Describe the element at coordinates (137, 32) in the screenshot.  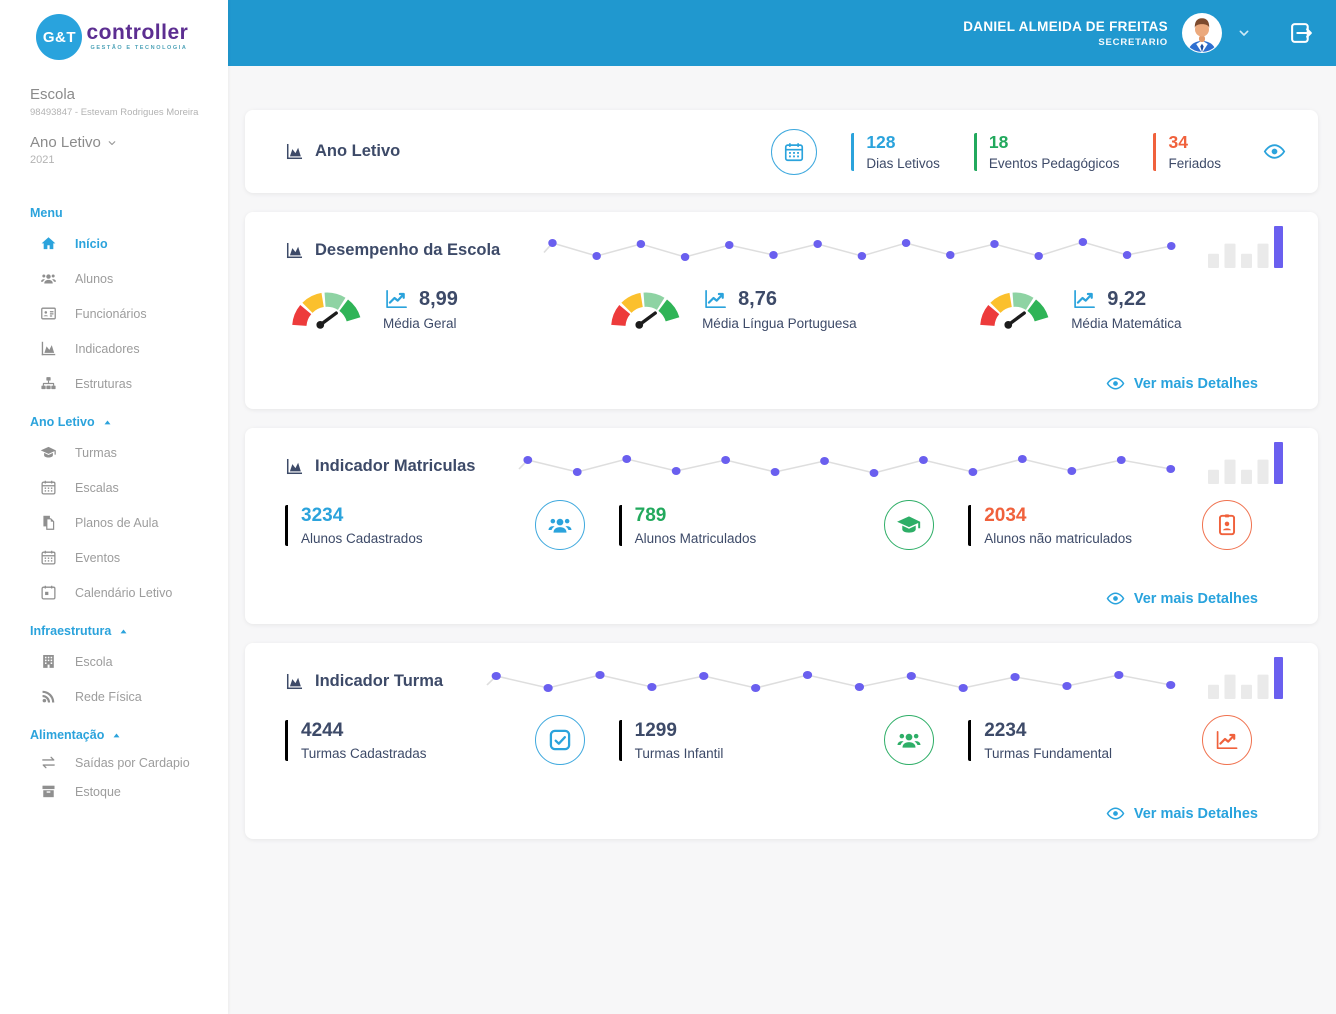
I see `brand-name: controller` at that location.